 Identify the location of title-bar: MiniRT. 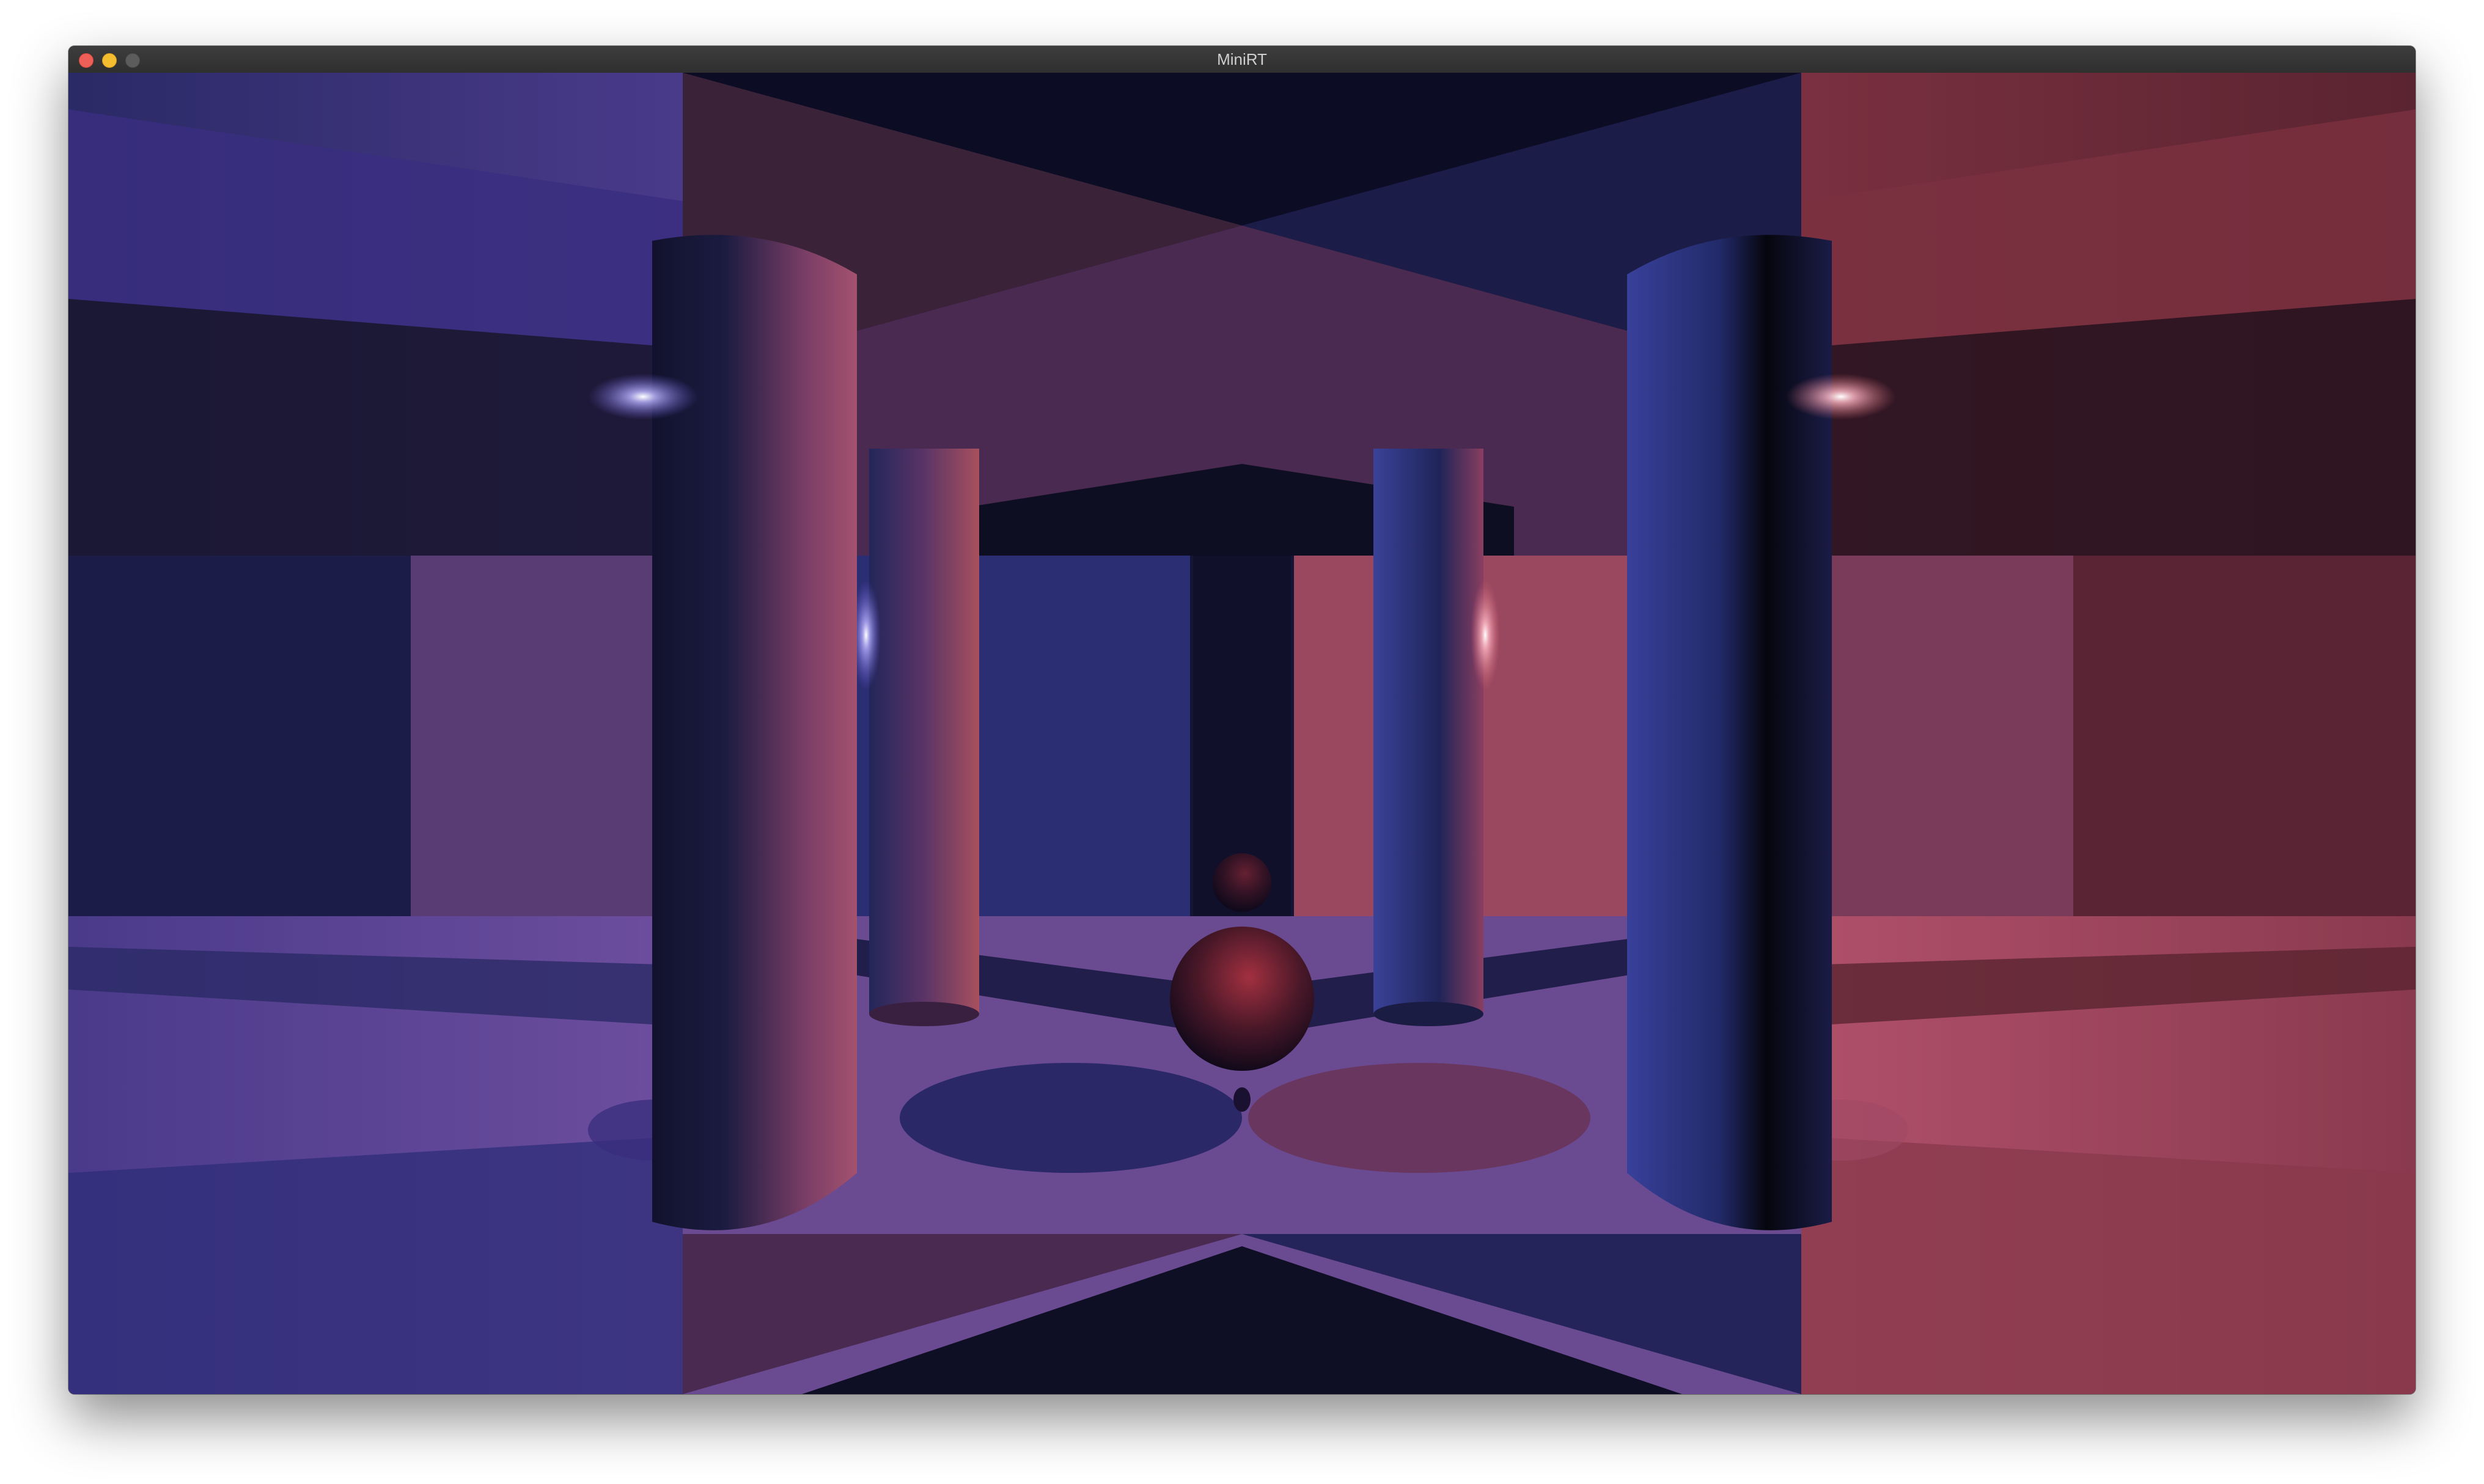
(1242, 59).